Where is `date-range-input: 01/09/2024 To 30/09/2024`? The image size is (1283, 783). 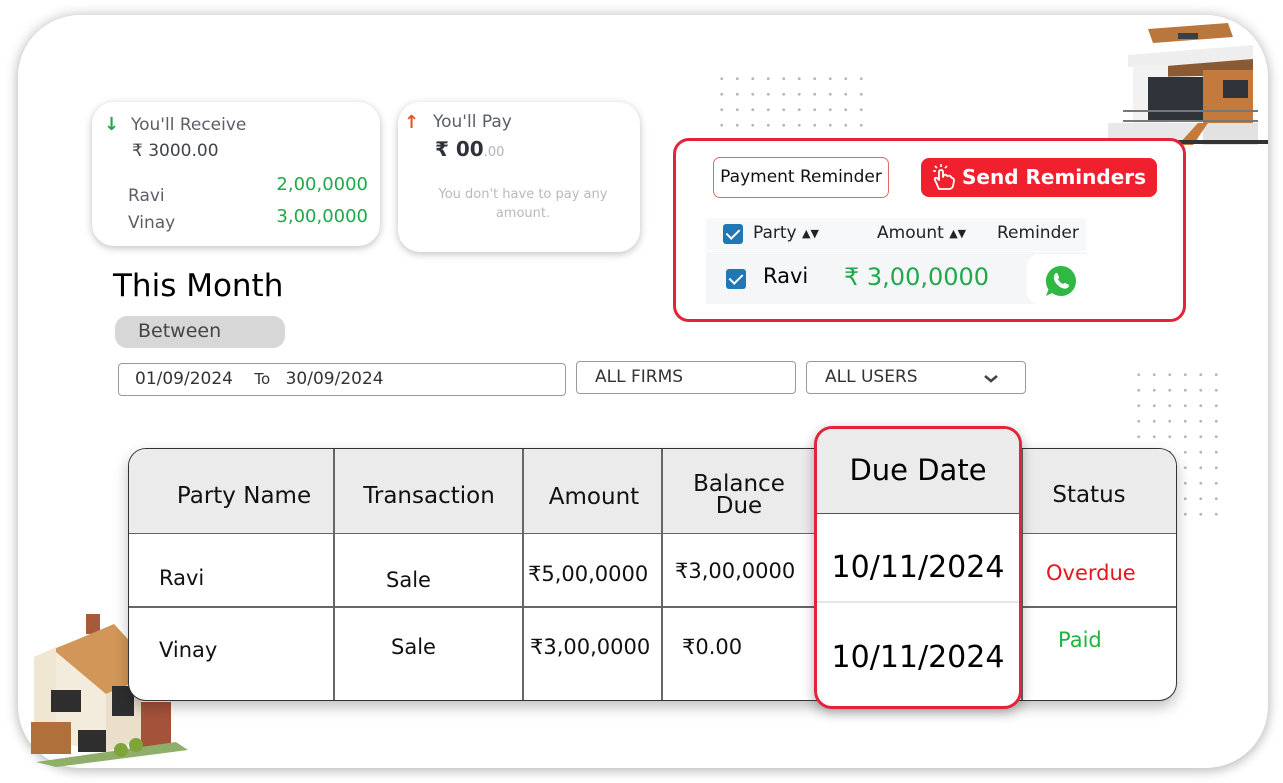
date-range-input: 01/09/2024 To 30/09/2024 is located at coordinates (342, 379).